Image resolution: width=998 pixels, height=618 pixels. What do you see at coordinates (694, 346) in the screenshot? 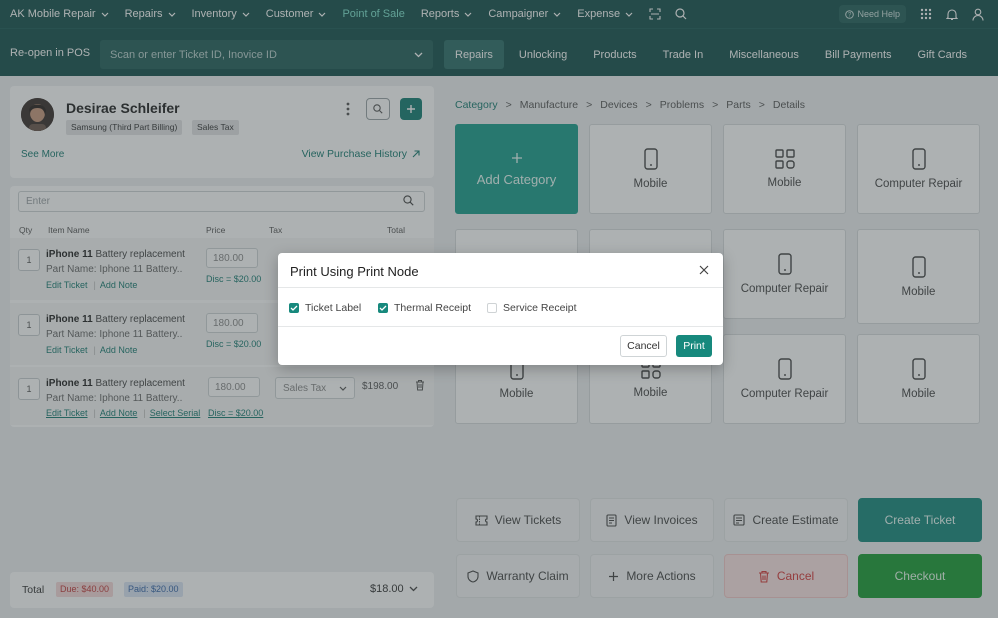
I see `print-button: Print` at bounding box center [694, 346].